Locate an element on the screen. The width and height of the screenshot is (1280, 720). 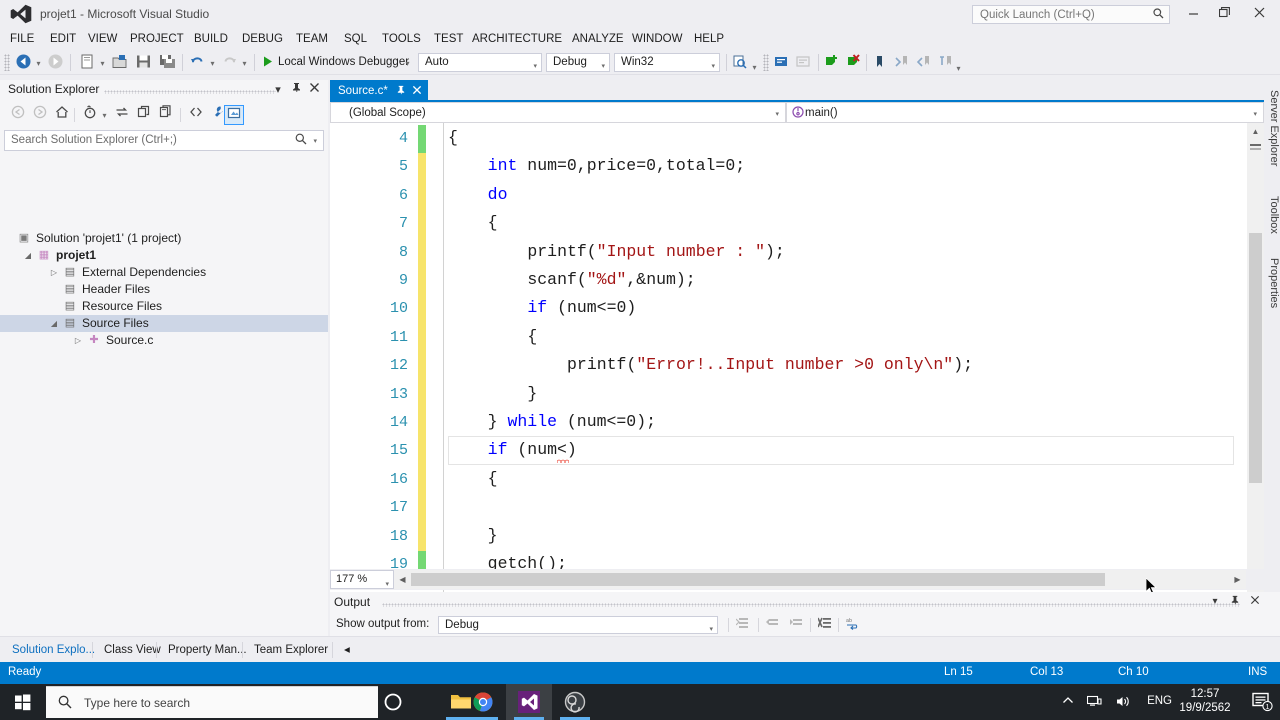
code-line-15: if (num<) is located at coordinates (512, 449).